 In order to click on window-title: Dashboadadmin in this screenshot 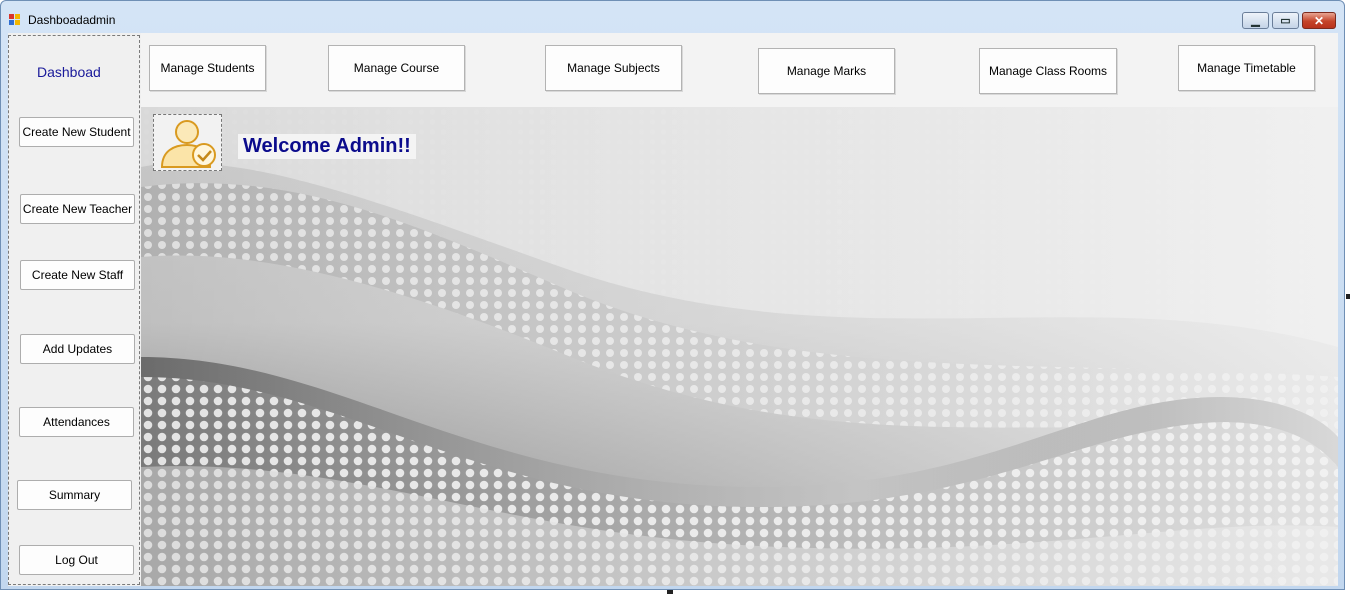, I will do `click(72, 20)`.